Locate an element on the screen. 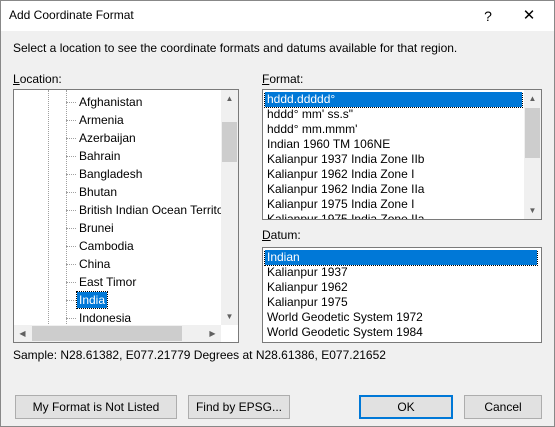 The image size is (555, 427). help-button: ? is located at coordinates (488, 16).